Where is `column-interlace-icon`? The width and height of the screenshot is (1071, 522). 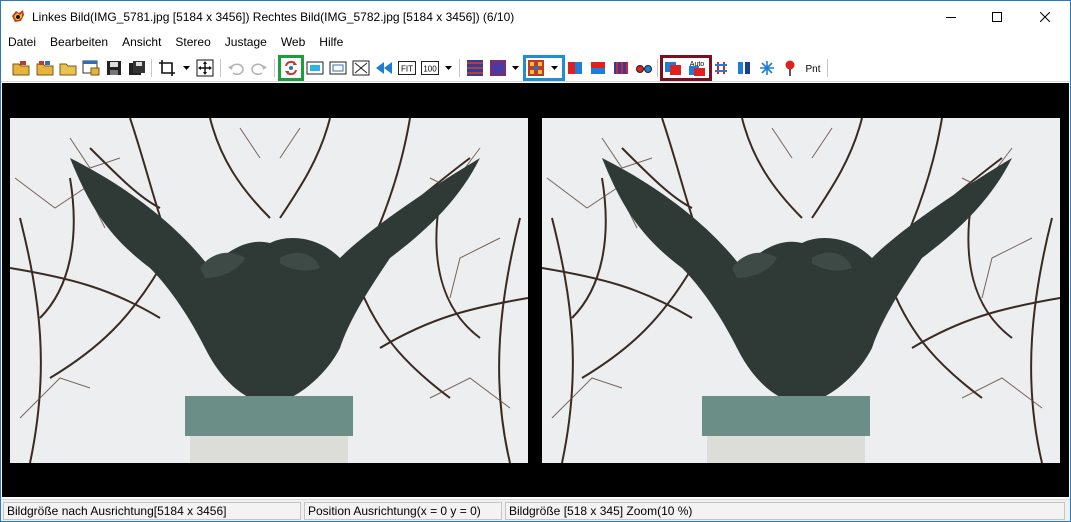
column-interlace-icon is located at coordinates (621, 68).